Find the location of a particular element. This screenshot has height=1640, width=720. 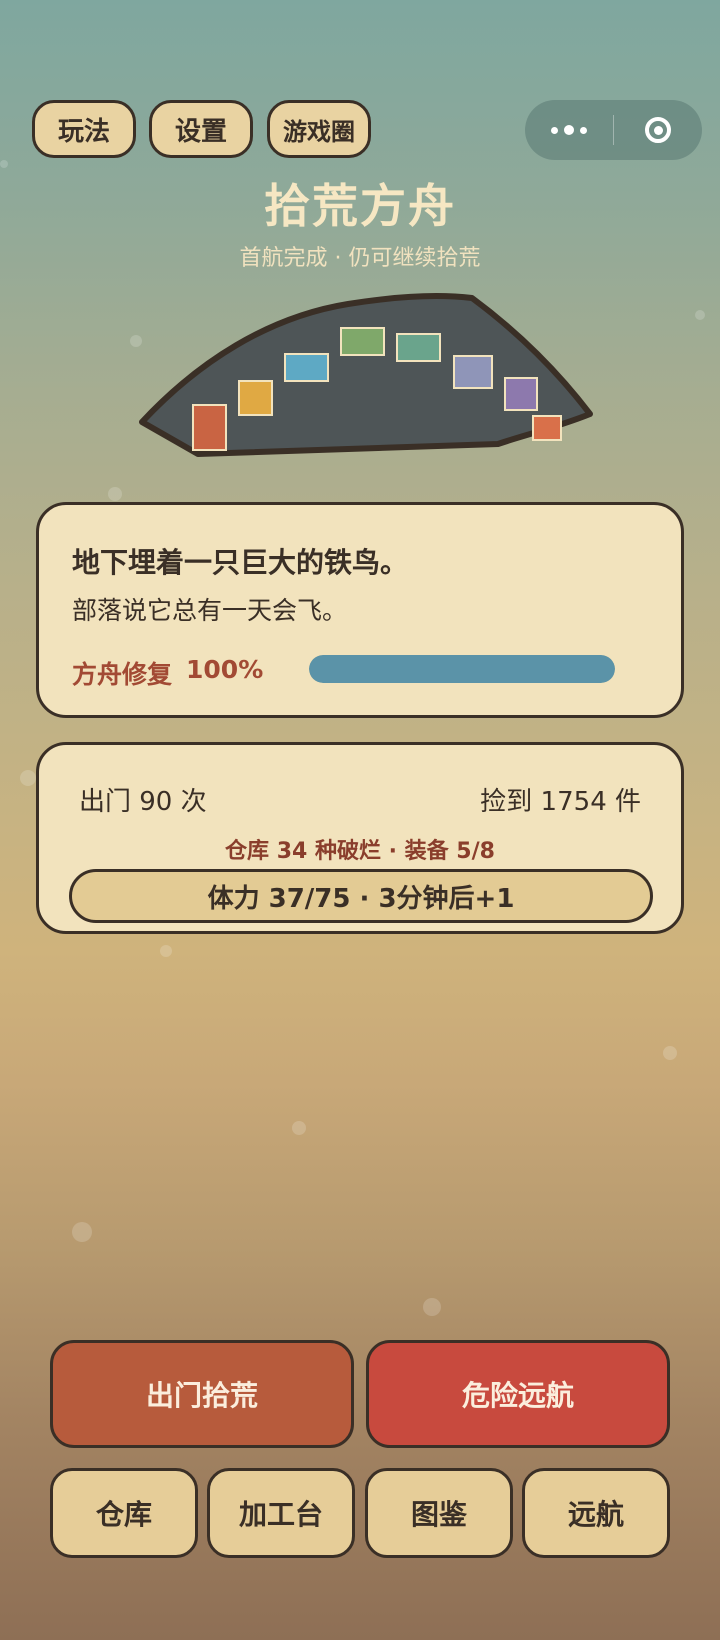

catalog-button: 图鉴 is located at coordinates (439, 1513).